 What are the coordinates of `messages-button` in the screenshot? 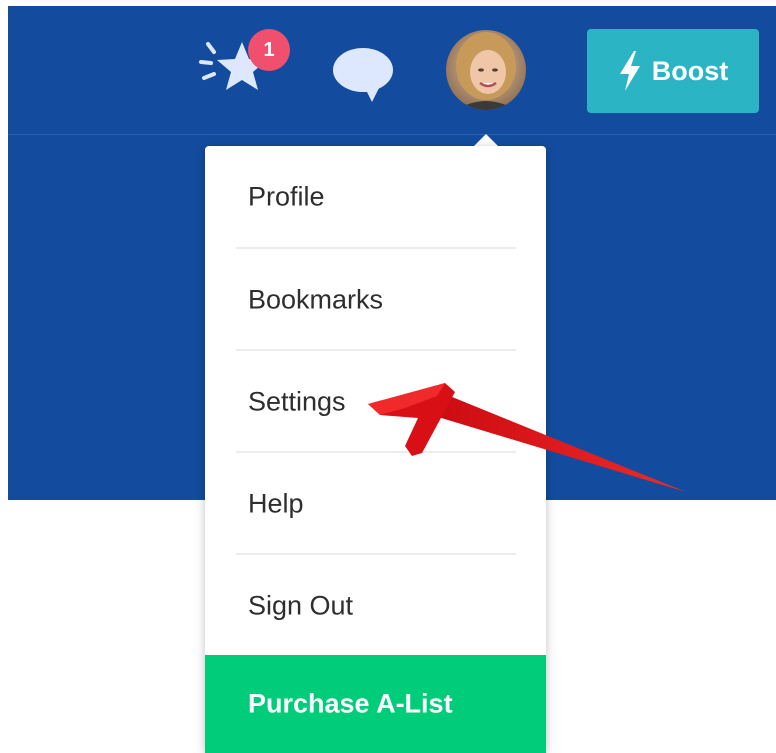 It's located at (365, 73).